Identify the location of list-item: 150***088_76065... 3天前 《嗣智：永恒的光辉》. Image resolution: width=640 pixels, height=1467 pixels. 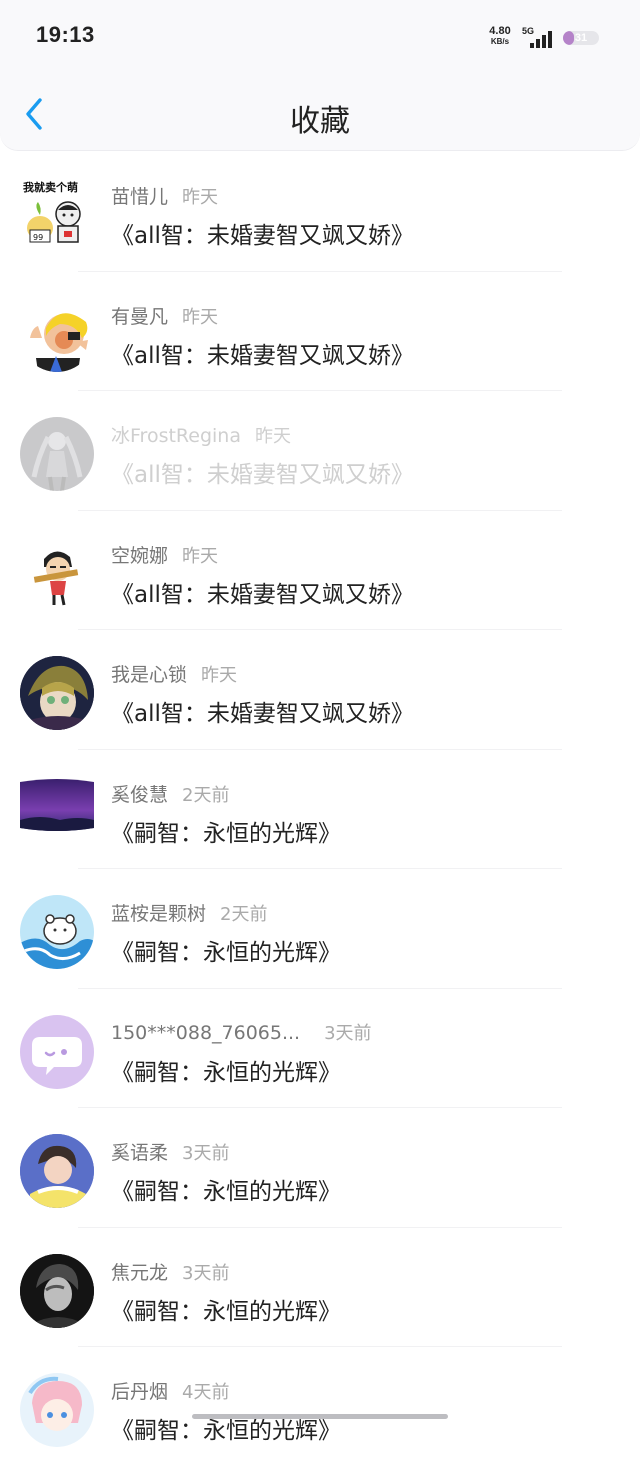
(320, 1048).